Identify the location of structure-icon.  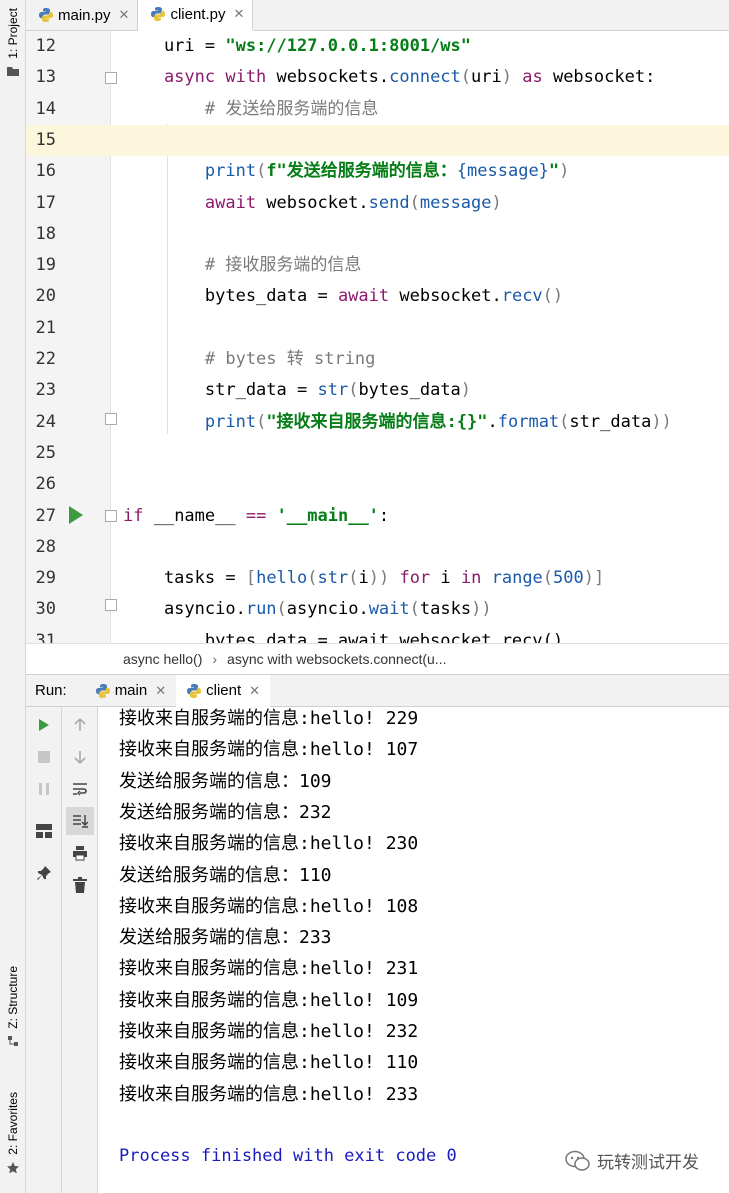
(13, 1040).